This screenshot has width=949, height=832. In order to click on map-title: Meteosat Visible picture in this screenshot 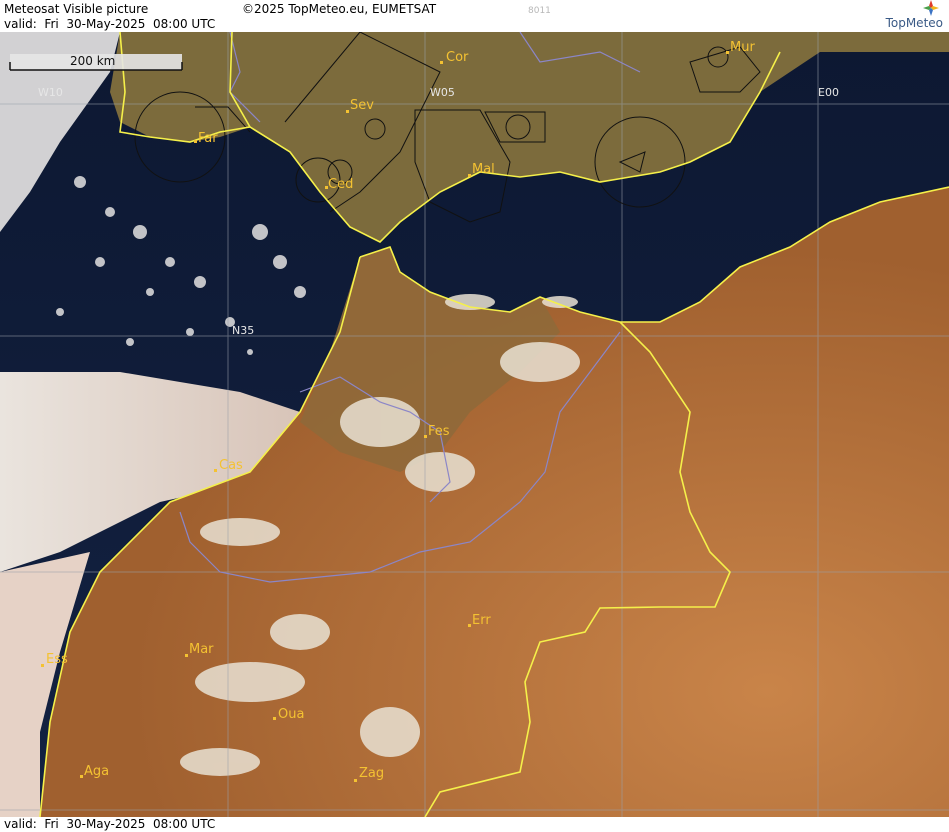, I will do `click(76, 9)`.